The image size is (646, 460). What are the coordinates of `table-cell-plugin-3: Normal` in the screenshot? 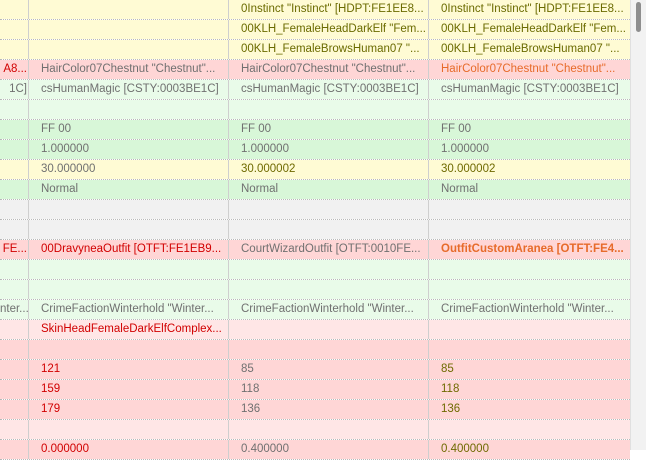 It's located at (529, 189).